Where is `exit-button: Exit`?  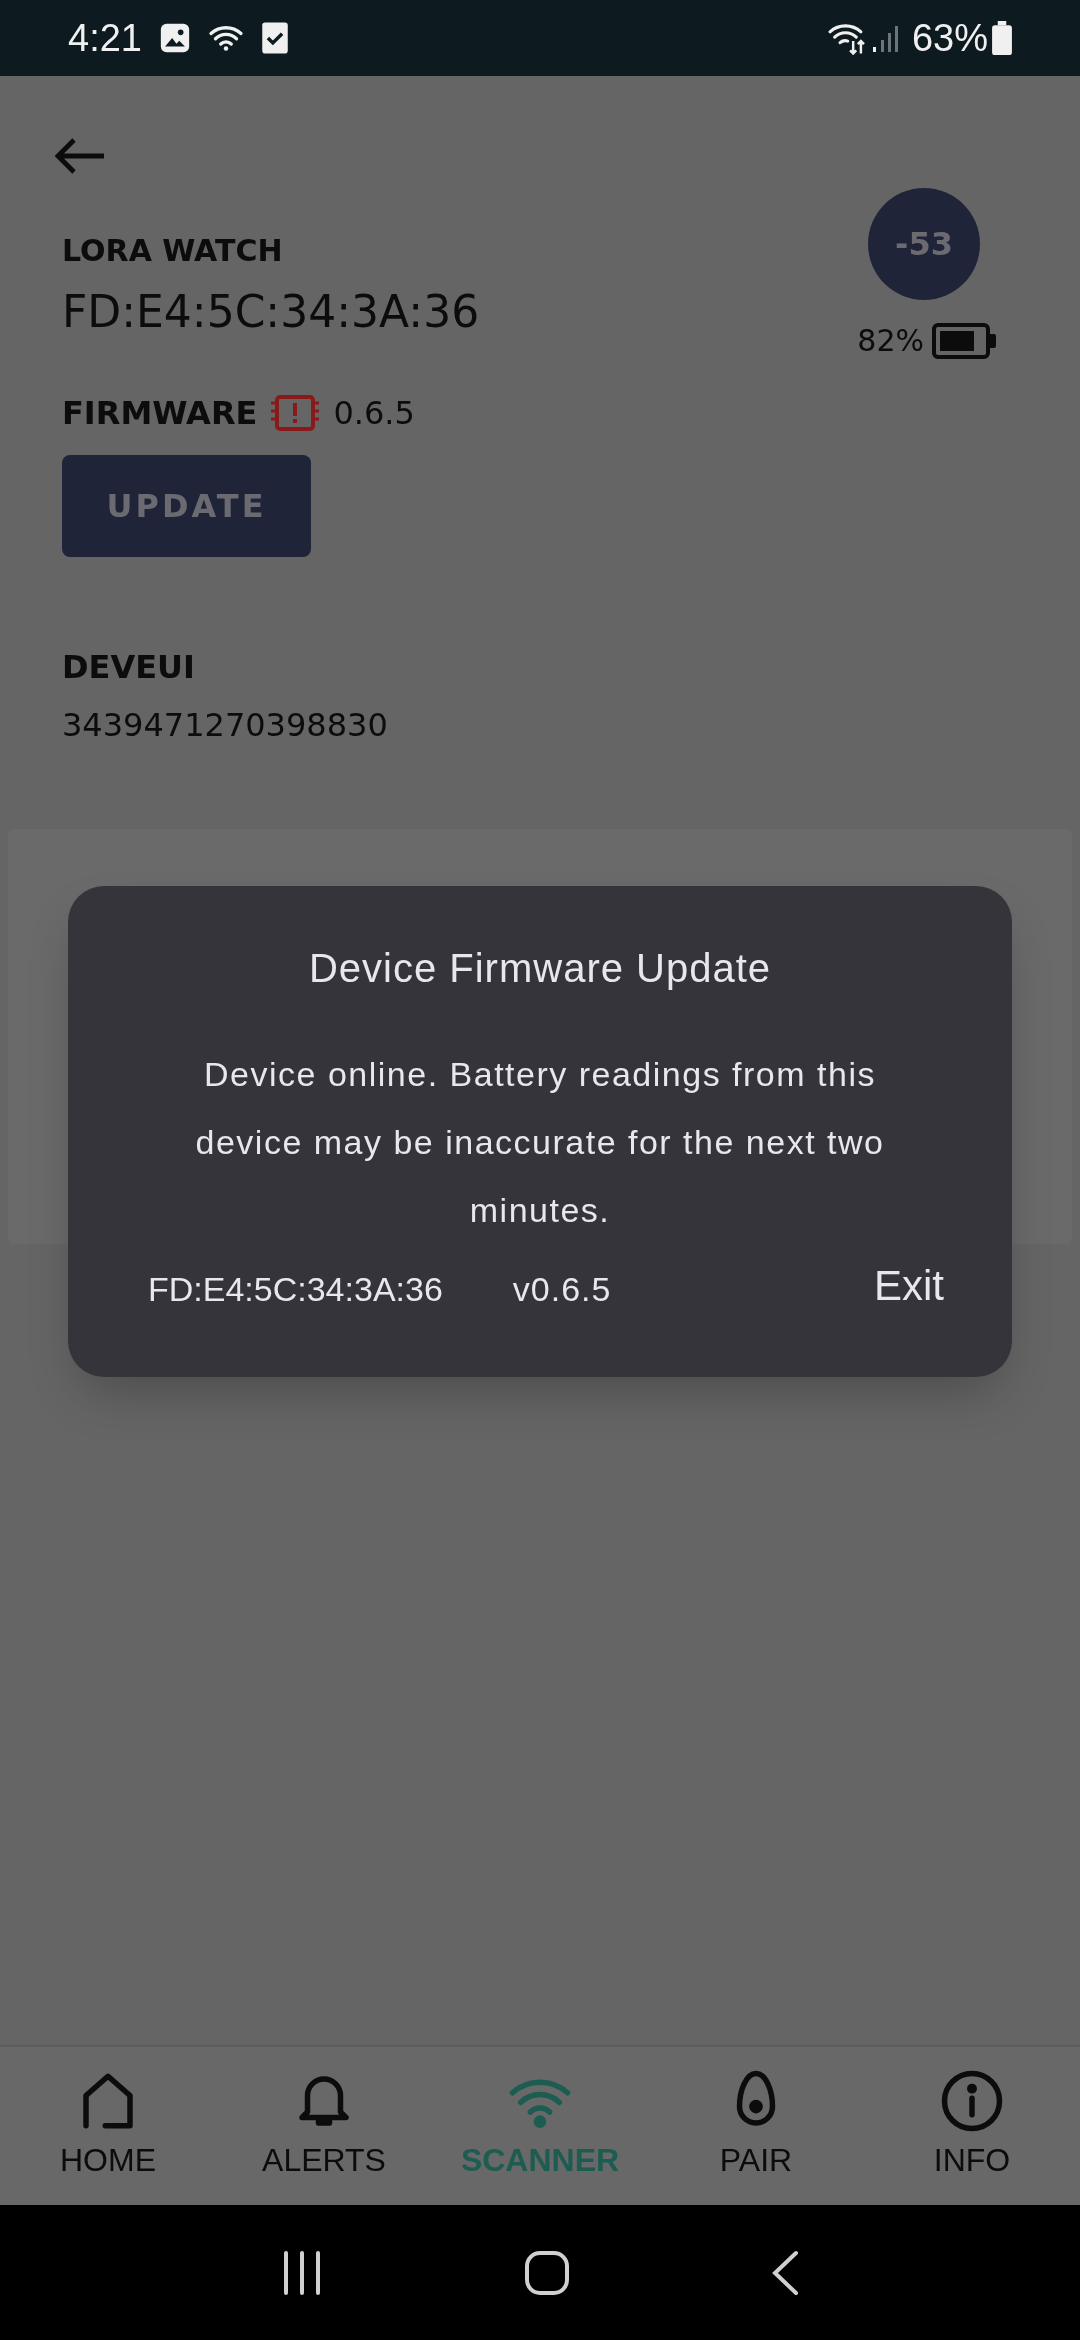
exit-button: Exit is located at coordinates (913, 1285).